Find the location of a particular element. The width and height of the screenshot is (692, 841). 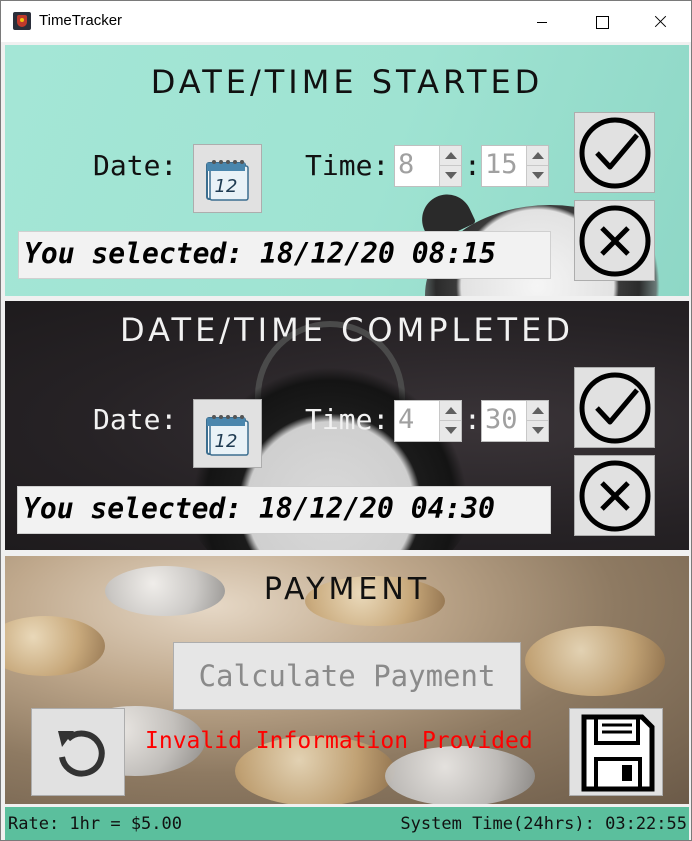

started-hour-down-button is located at coordinates (450, 176).